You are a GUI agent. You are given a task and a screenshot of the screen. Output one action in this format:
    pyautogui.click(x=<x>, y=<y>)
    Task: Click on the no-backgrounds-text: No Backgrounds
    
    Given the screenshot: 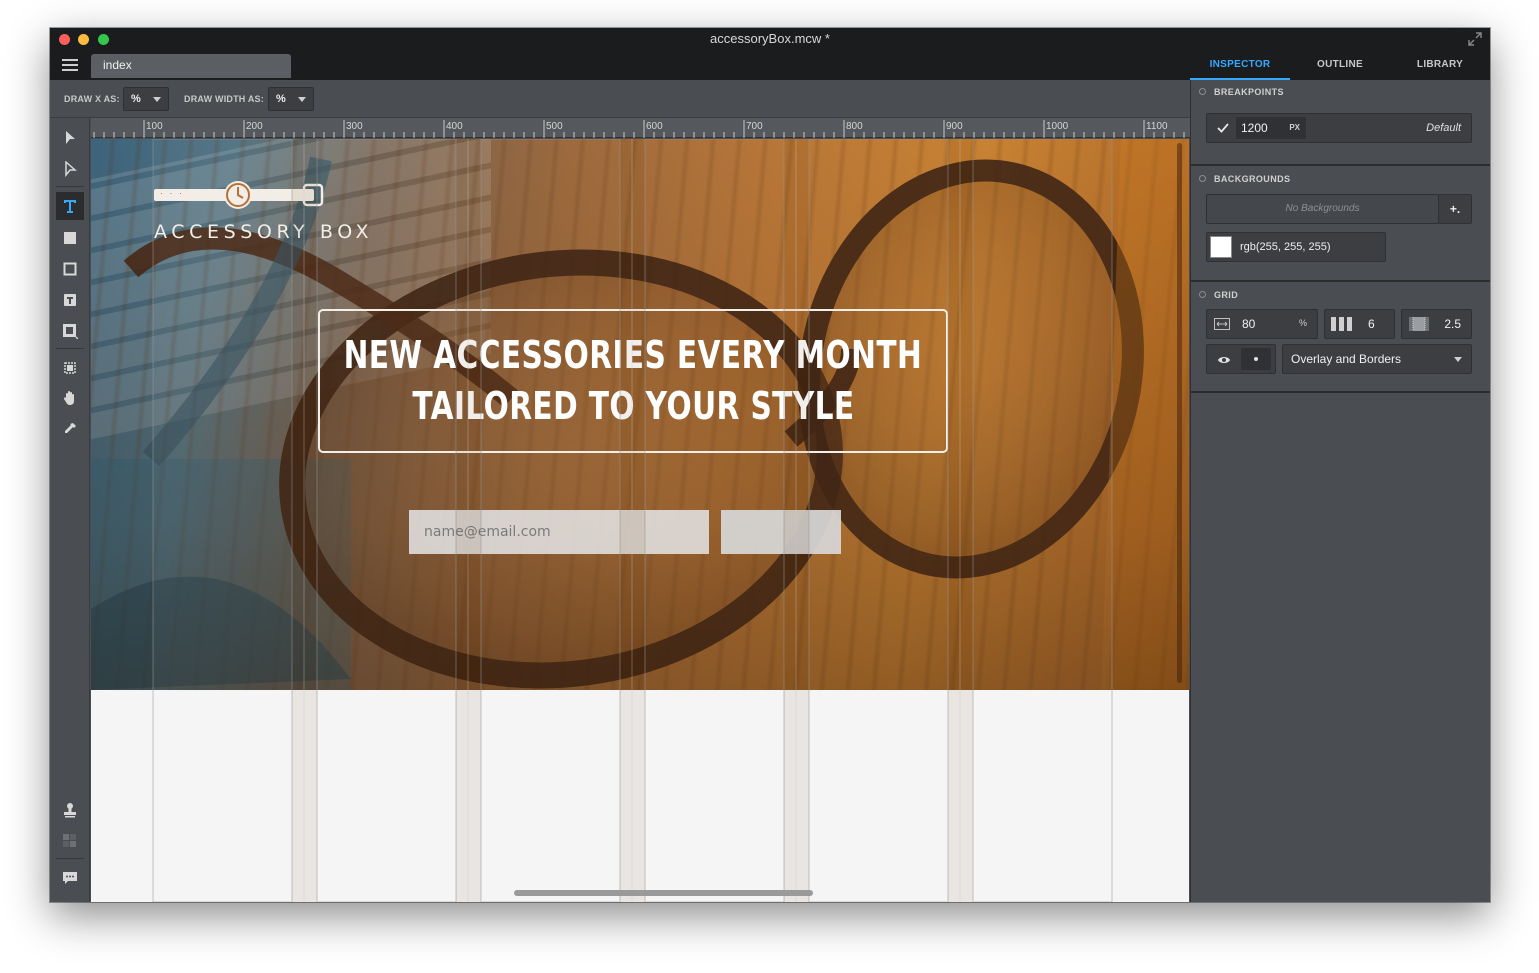 What is the action you would take?
    pyautogui.click(x=1322, y=208)
    